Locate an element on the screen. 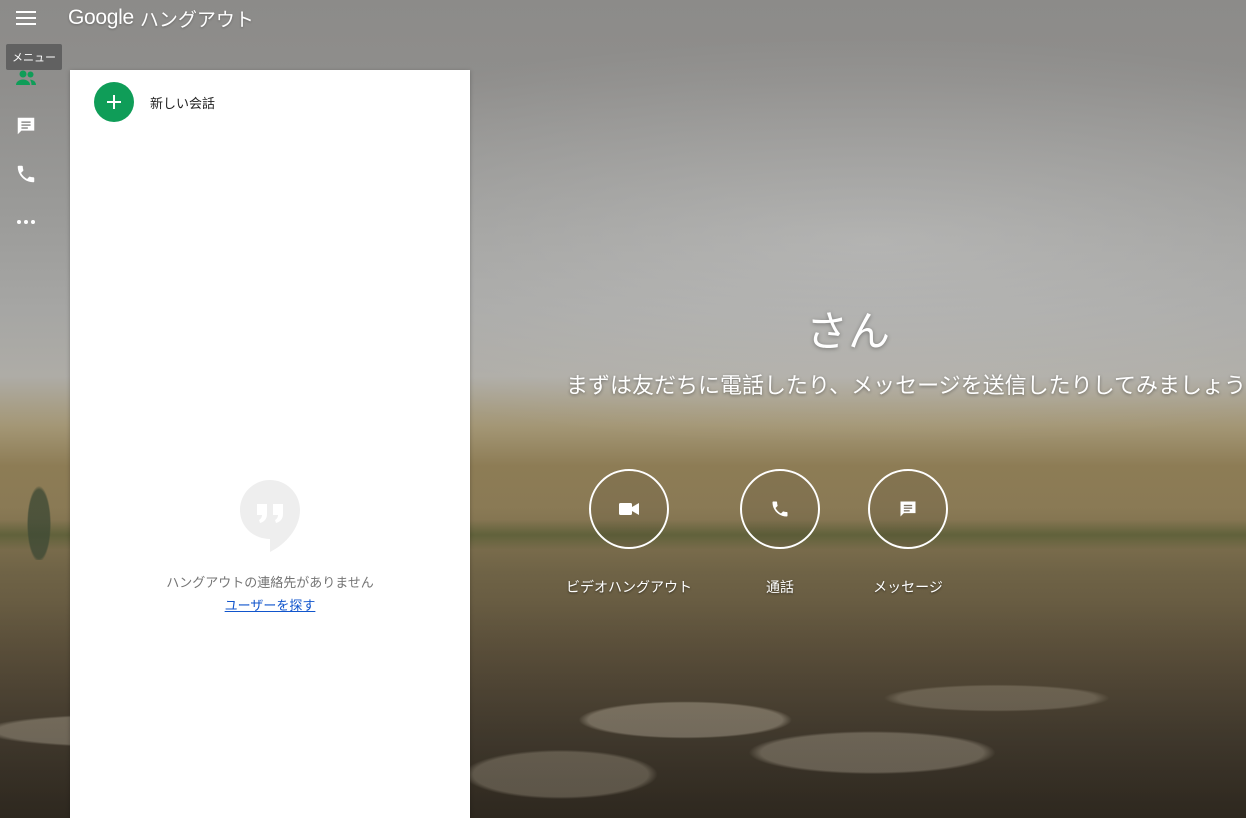  message-label: メッセージ is located at coordinates (908, 588).